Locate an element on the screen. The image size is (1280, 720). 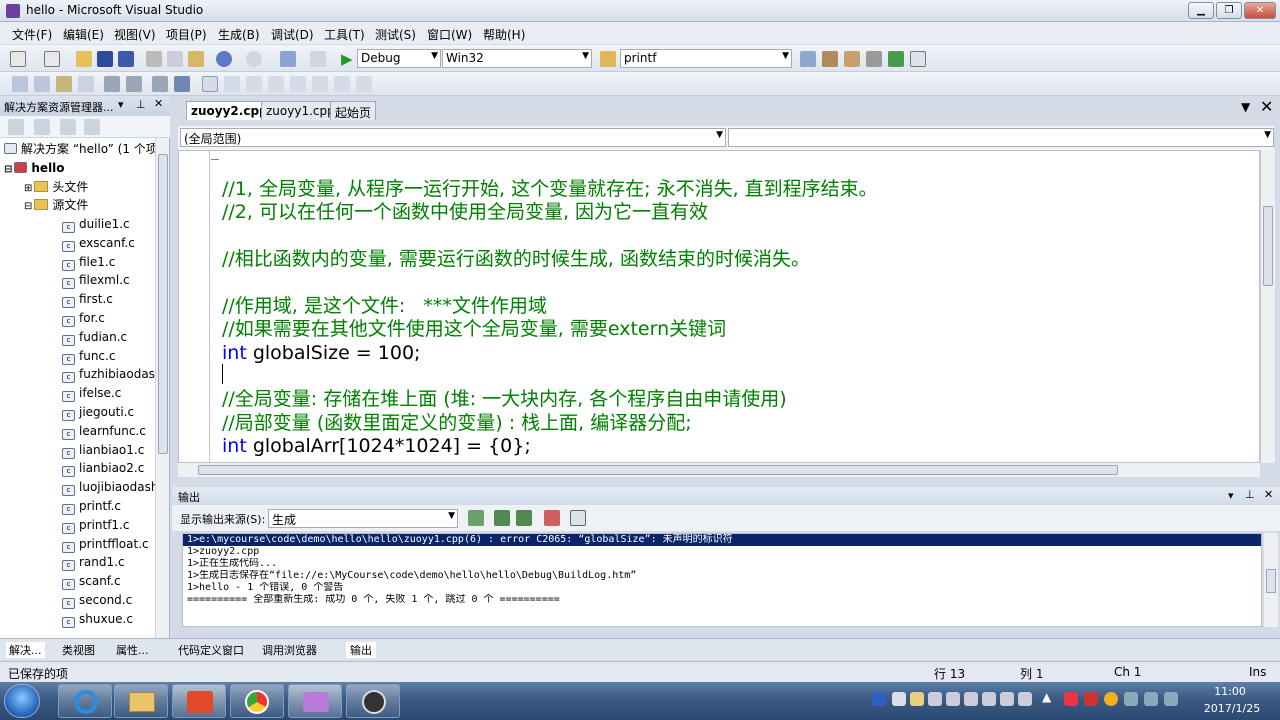
prev-bookmark-icon is located at coordinates (232, 84).